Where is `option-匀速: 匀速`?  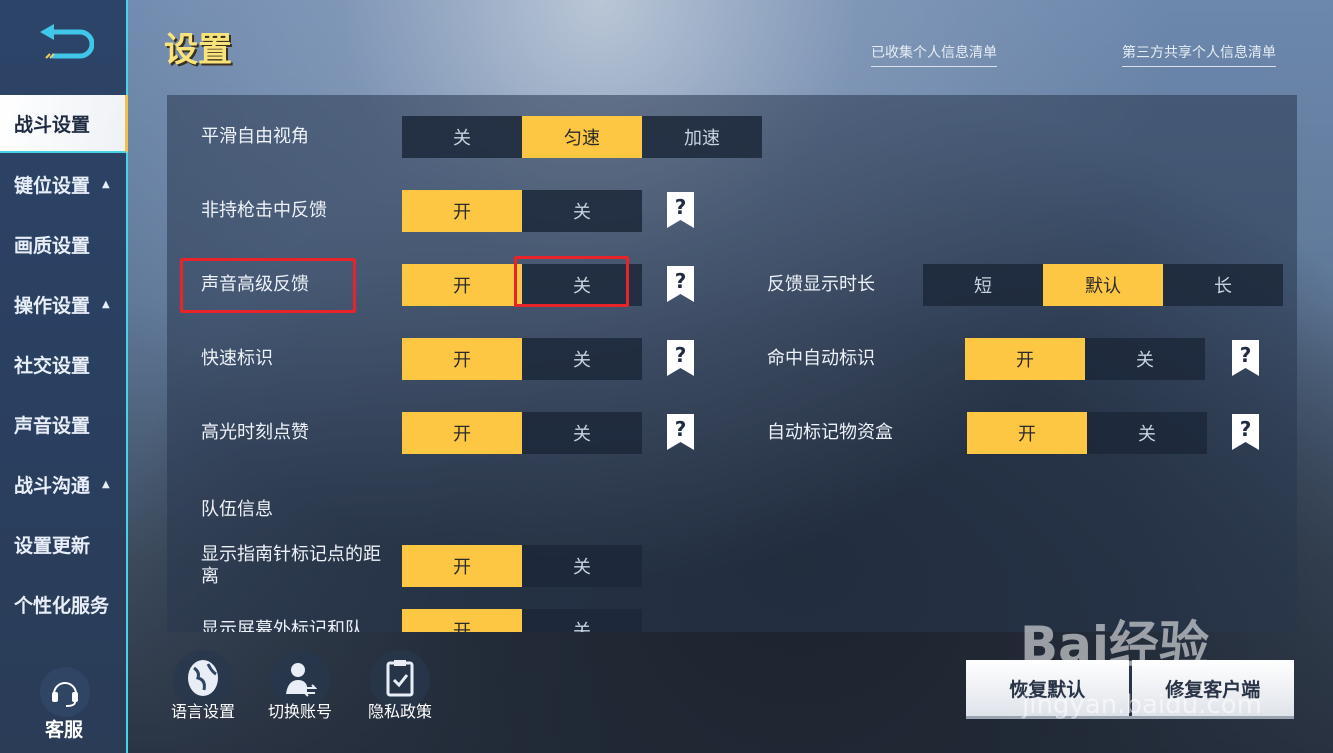
option-匀速: 匀速 is located at coordinates (582, 137).